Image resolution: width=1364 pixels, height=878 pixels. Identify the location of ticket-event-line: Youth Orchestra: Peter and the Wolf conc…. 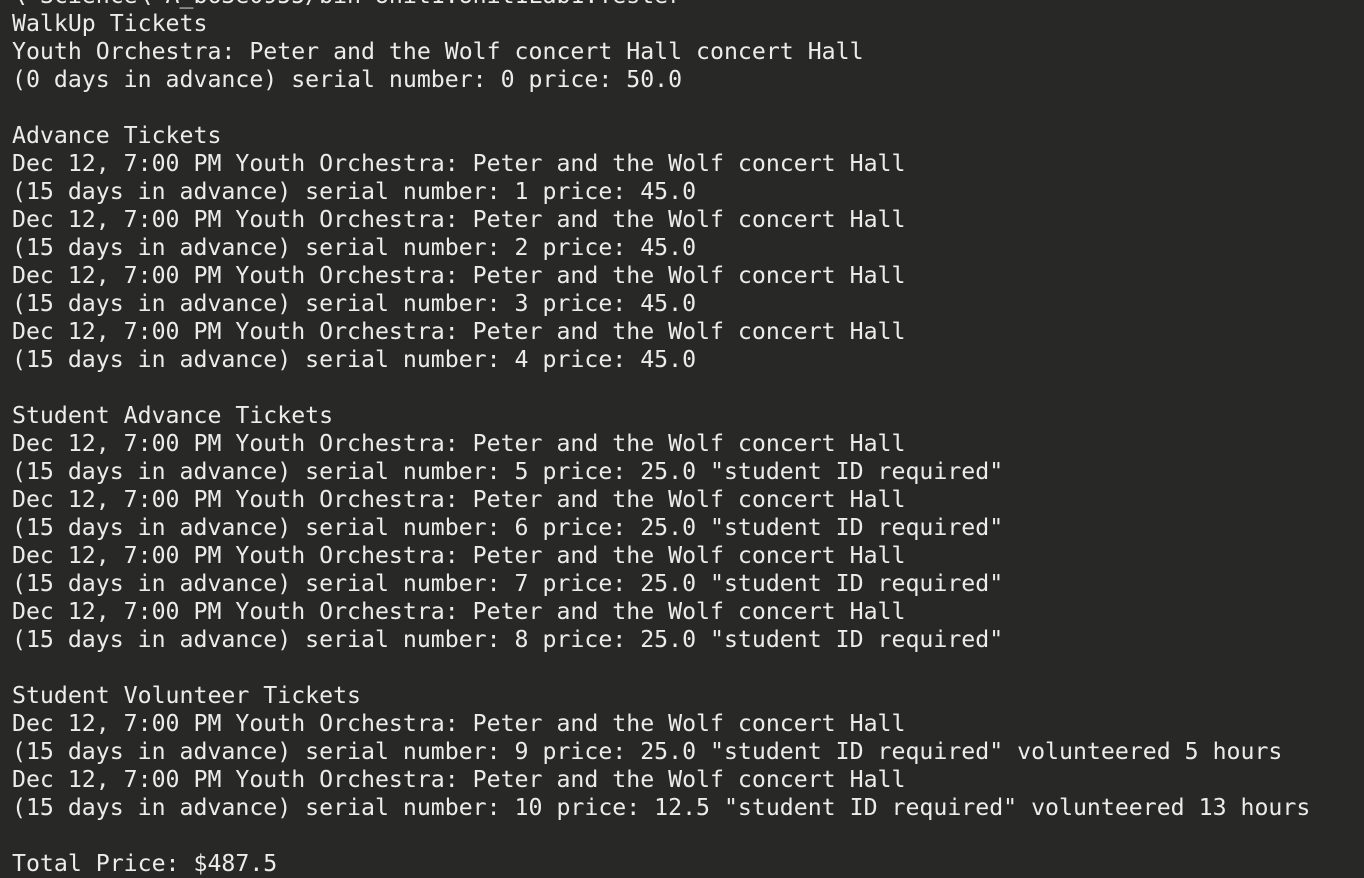
(438, 51).